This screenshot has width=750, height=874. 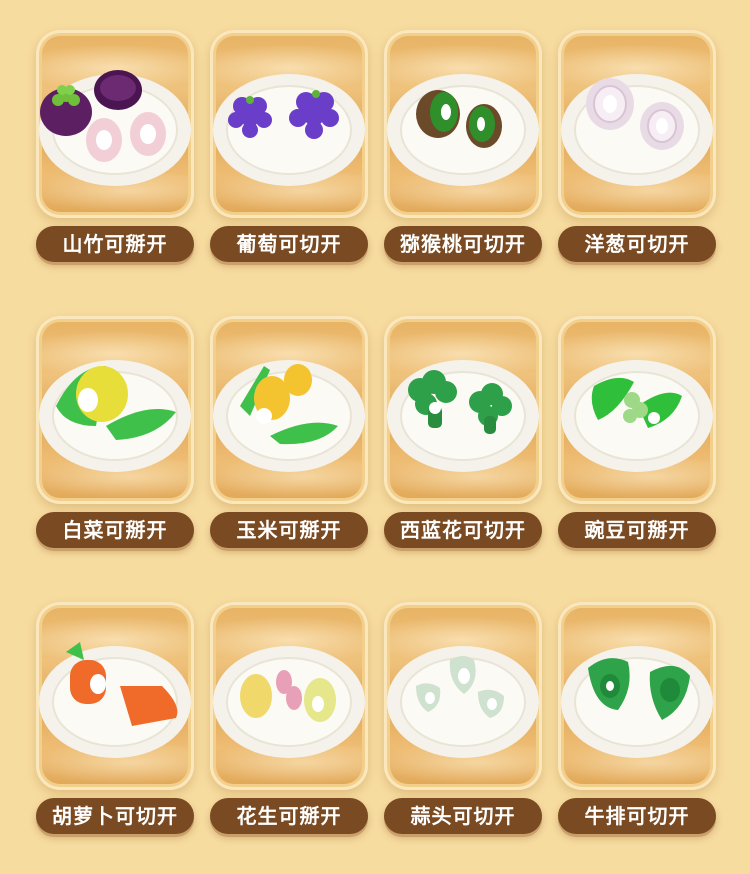 I want to click on card-kiwi, so click(x=463, y=124).